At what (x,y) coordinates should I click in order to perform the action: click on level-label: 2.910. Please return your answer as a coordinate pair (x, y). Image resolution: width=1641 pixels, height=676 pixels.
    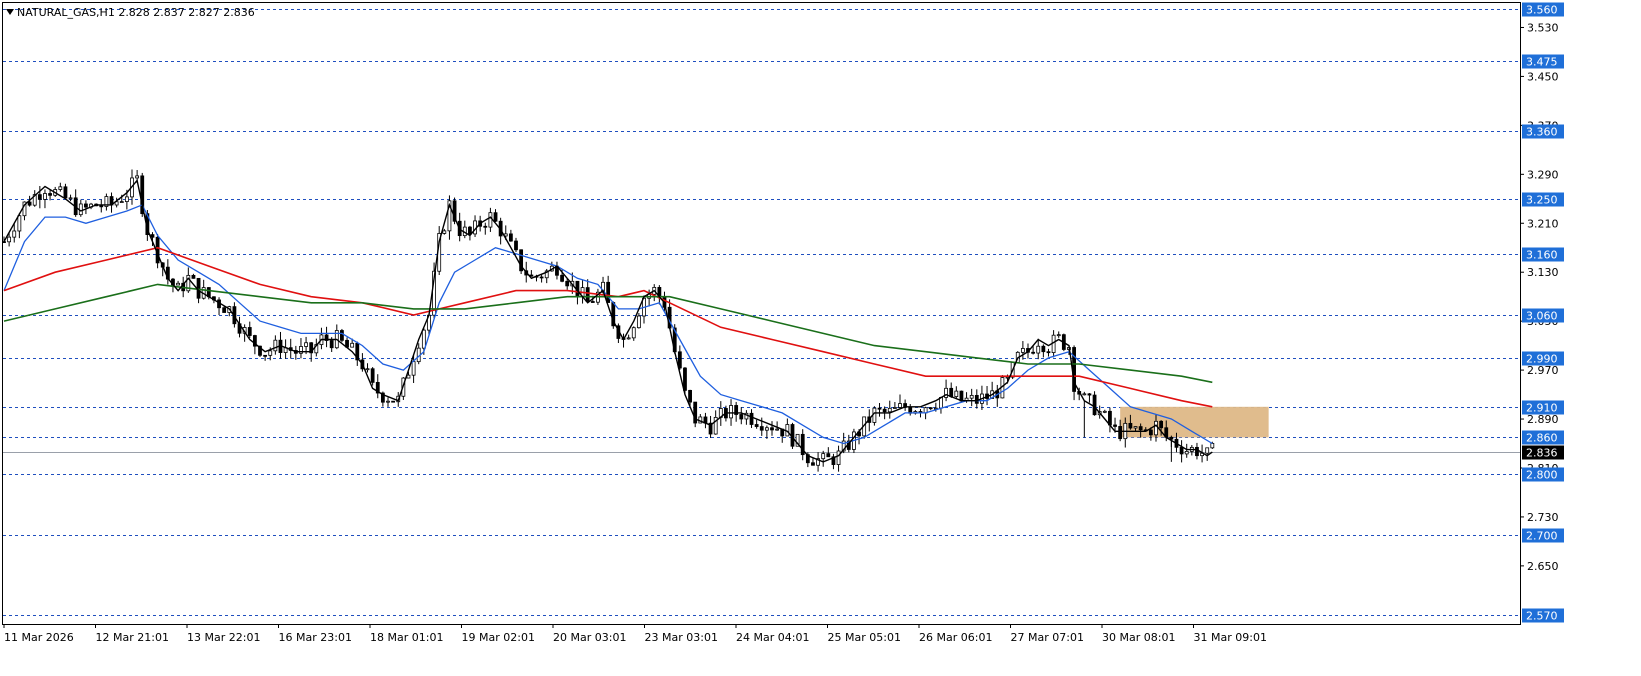
    Looking at the image, I should click on (1542, 408).